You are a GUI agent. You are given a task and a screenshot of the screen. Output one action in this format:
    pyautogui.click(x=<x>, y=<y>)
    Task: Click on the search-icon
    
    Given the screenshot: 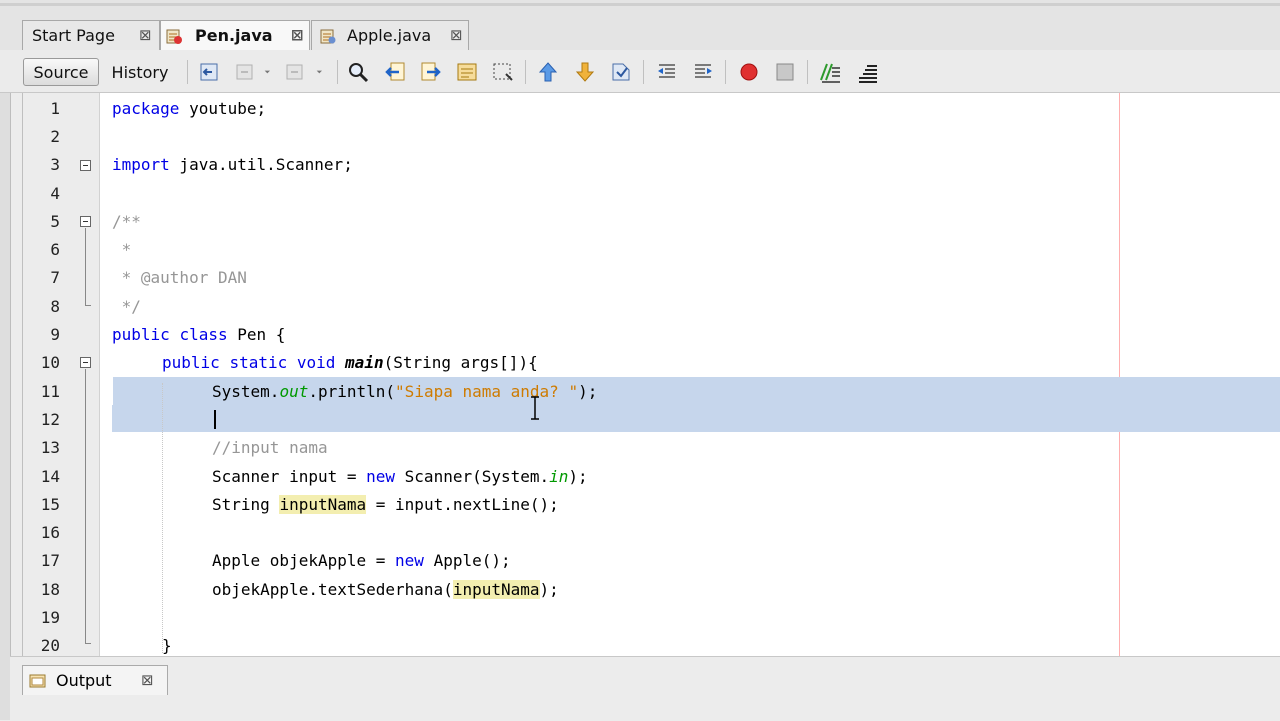 What is the action you would take?
    pyautogui.click(x=358, y=72)
    